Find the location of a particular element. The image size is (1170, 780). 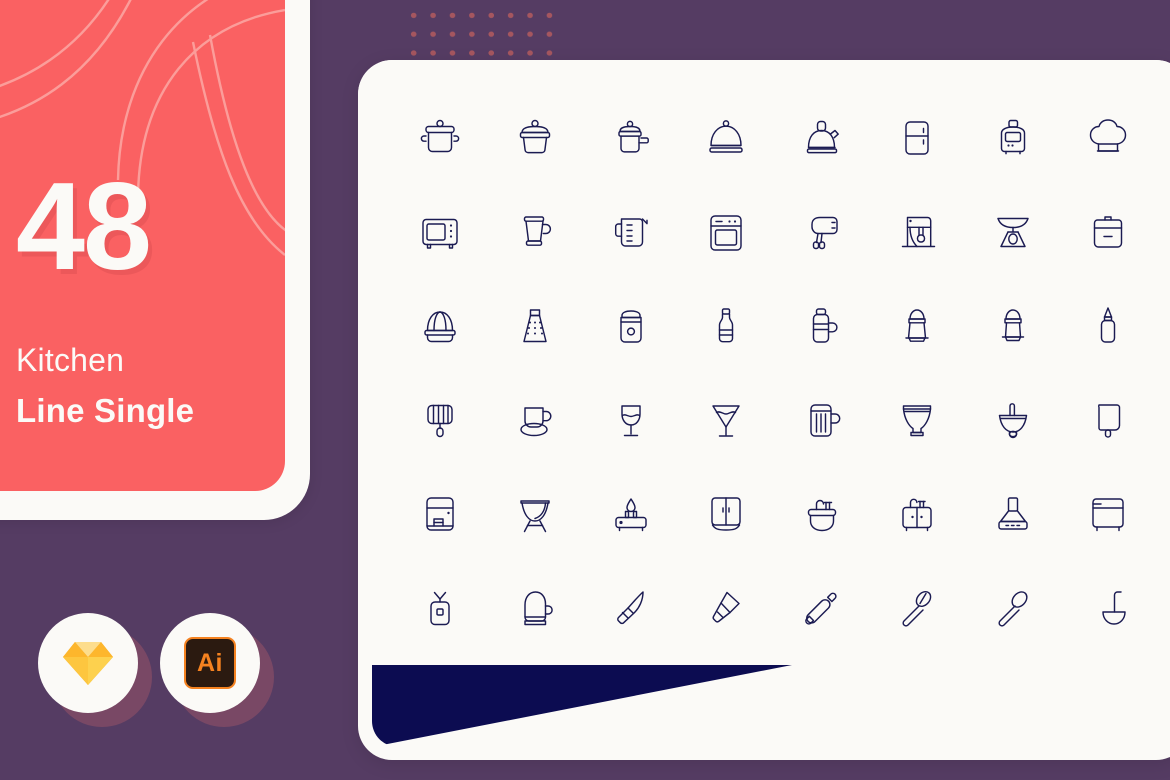

stock-pot-icon is located at coordinates (440, 139).